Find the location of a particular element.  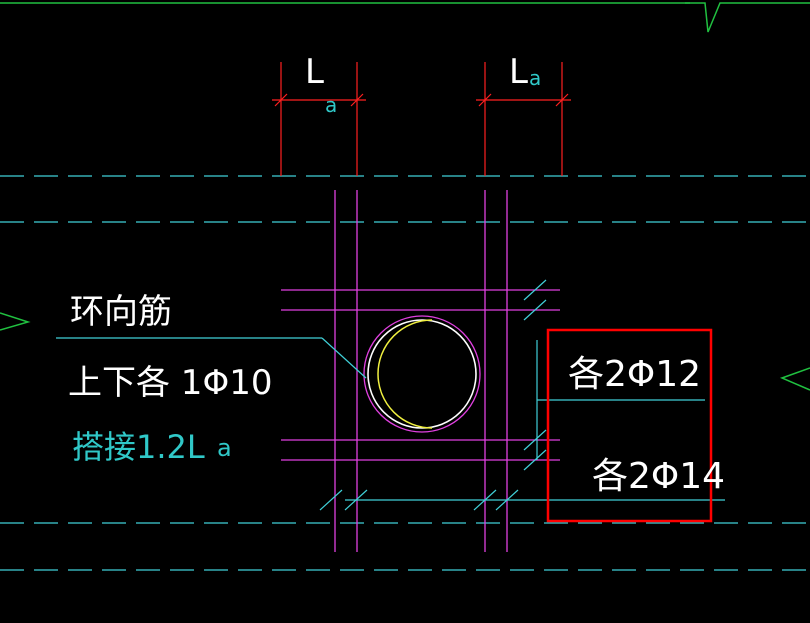

leader-ring-rebar-pointer is located at coordinates (344, 358).